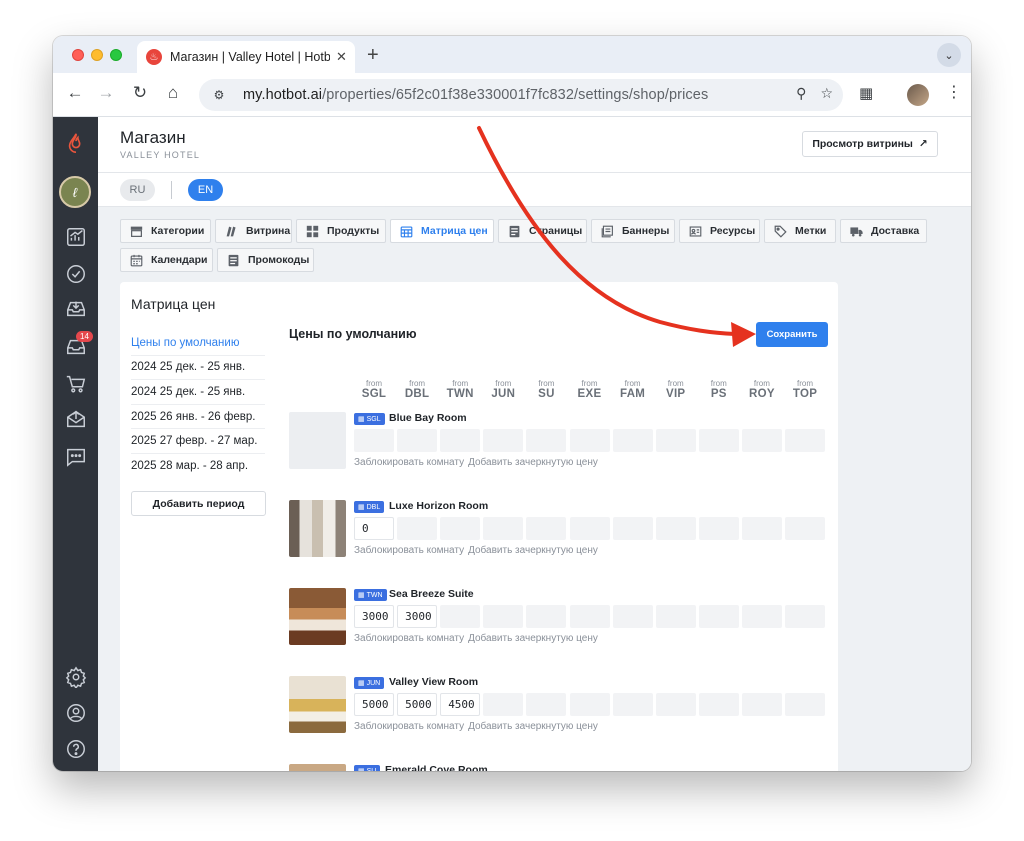 The image size is (1024, 841). Describe the element at coordinates (140, 93) in the screenshot. I see `reload-icon: ↻` at that location.